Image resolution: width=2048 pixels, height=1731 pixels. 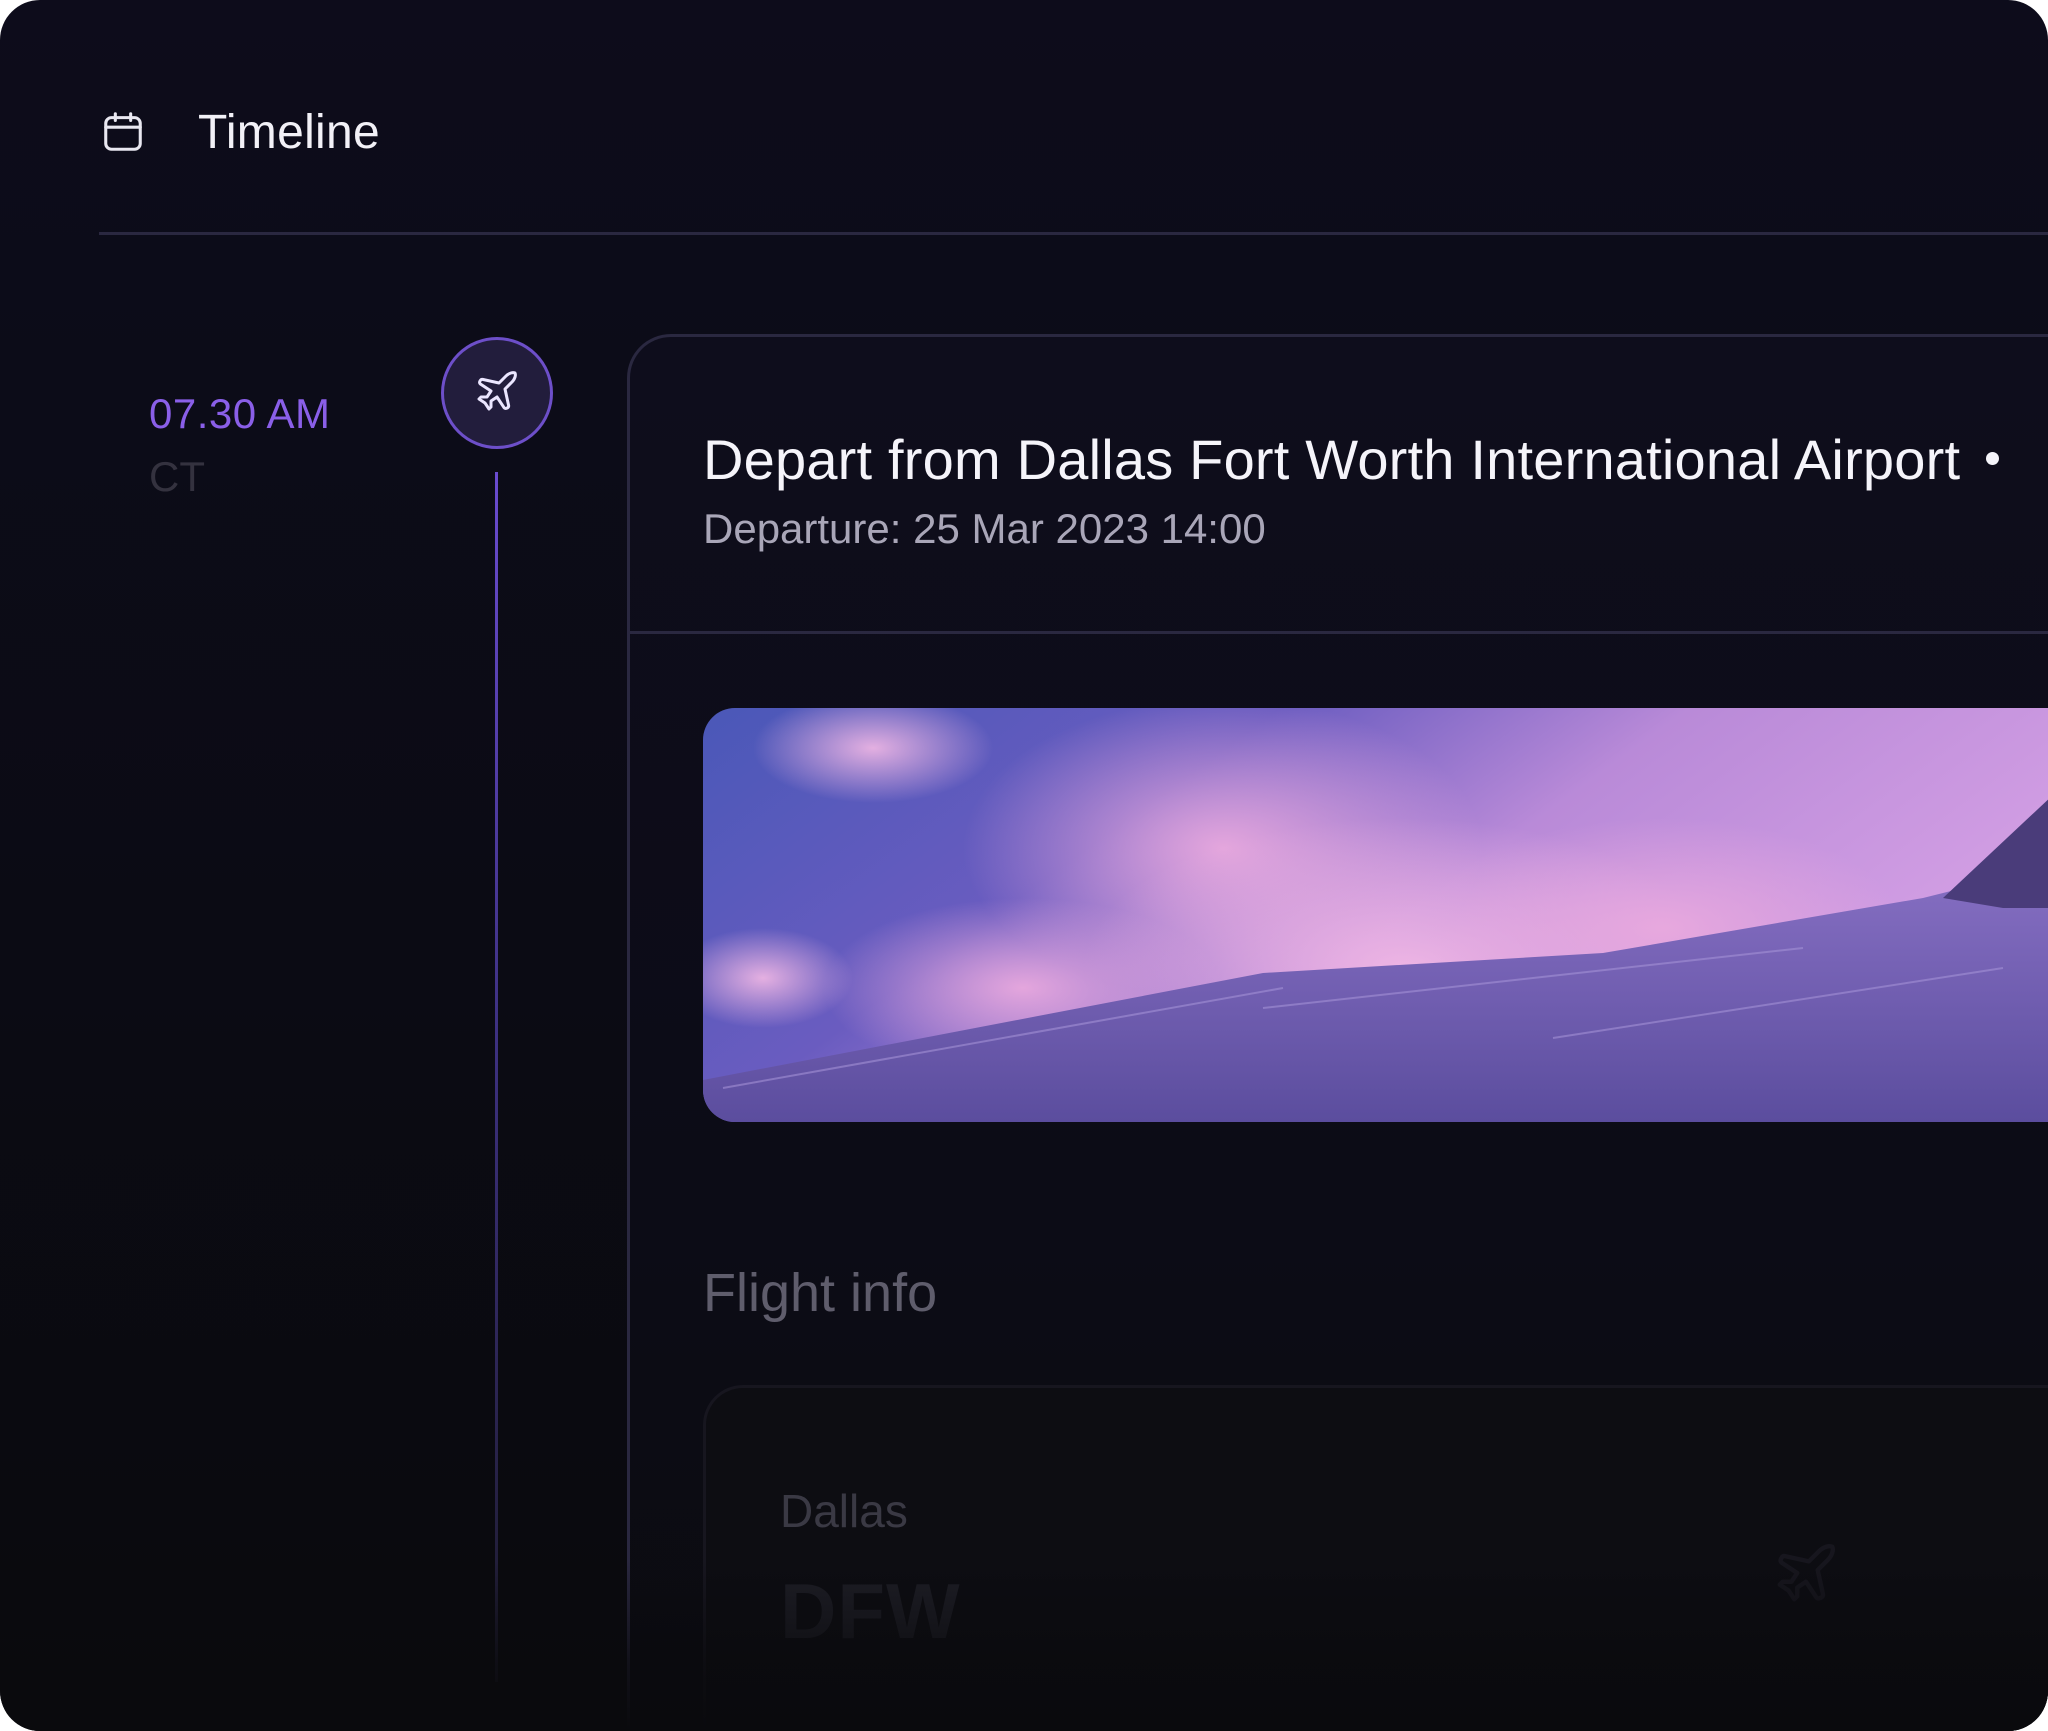 I want to click on origin-airport-code: DFW, so click(x=870, y=1611).